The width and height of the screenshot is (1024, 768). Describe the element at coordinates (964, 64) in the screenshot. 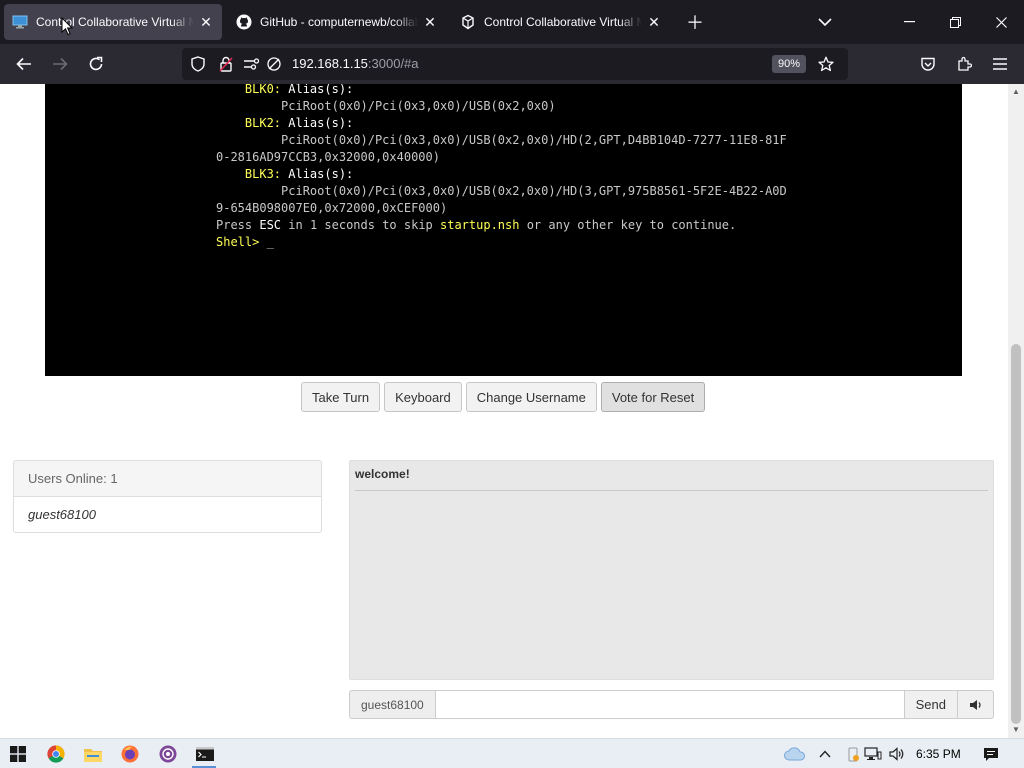

I see `extensions-icon` at that location.